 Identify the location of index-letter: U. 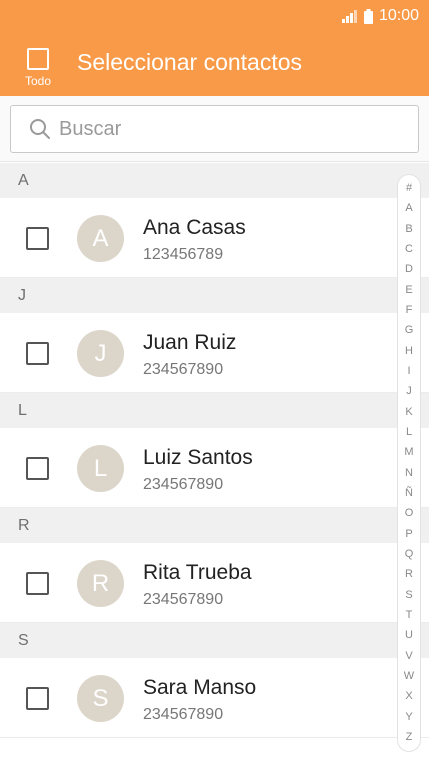
(409, 635).